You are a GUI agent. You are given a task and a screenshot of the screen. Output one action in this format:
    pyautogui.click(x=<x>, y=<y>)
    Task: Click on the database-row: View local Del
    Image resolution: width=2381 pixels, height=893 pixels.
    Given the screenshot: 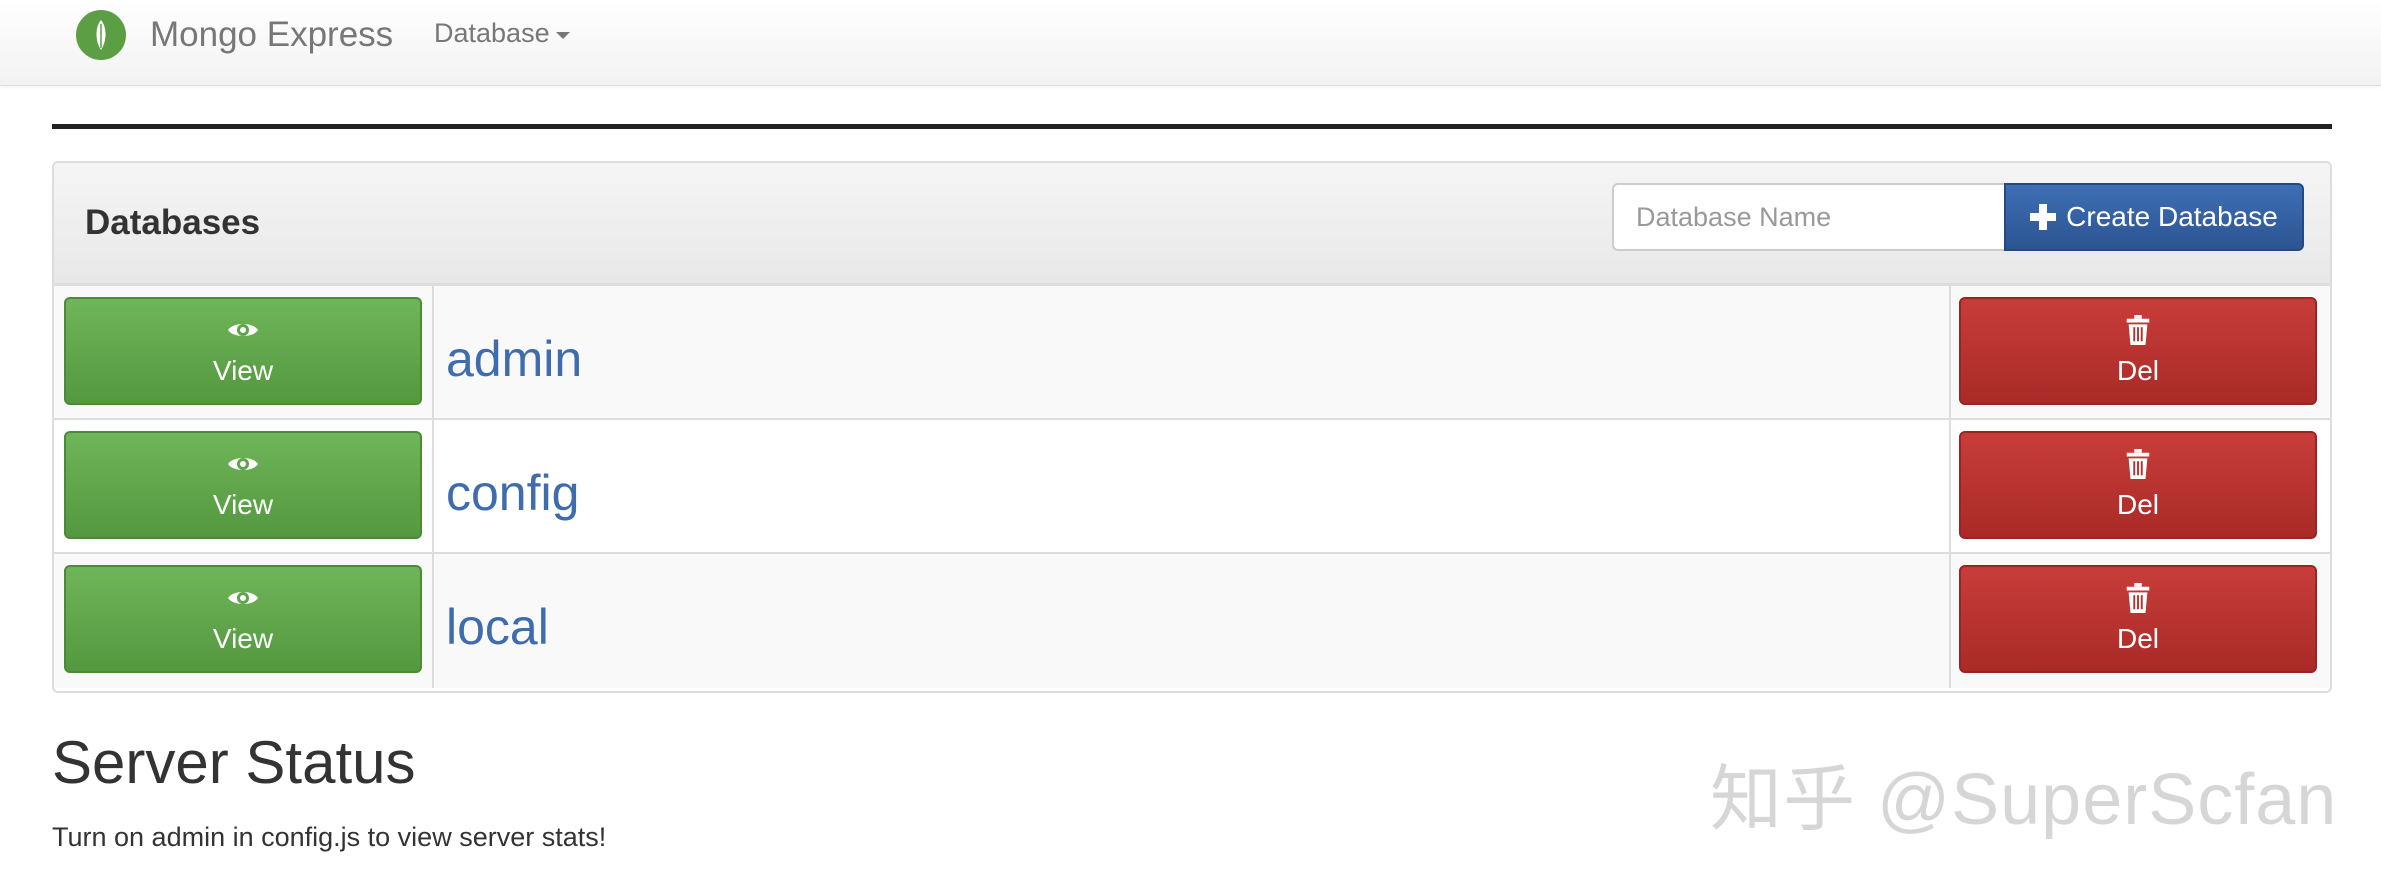 What is the action you would take?
    pyautogui.click(x=1192, y=621)
    